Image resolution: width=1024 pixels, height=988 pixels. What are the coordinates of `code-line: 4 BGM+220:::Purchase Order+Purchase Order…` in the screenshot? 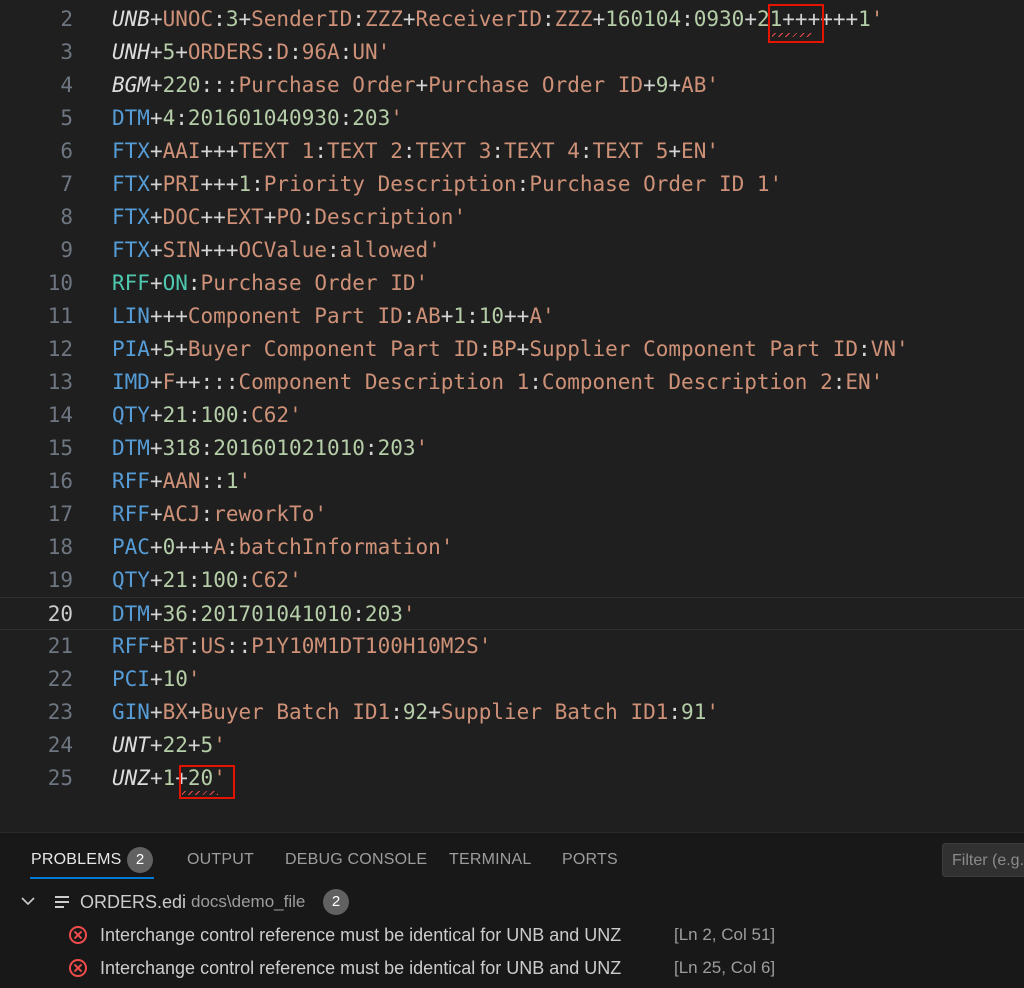 It's located at (512, 85).